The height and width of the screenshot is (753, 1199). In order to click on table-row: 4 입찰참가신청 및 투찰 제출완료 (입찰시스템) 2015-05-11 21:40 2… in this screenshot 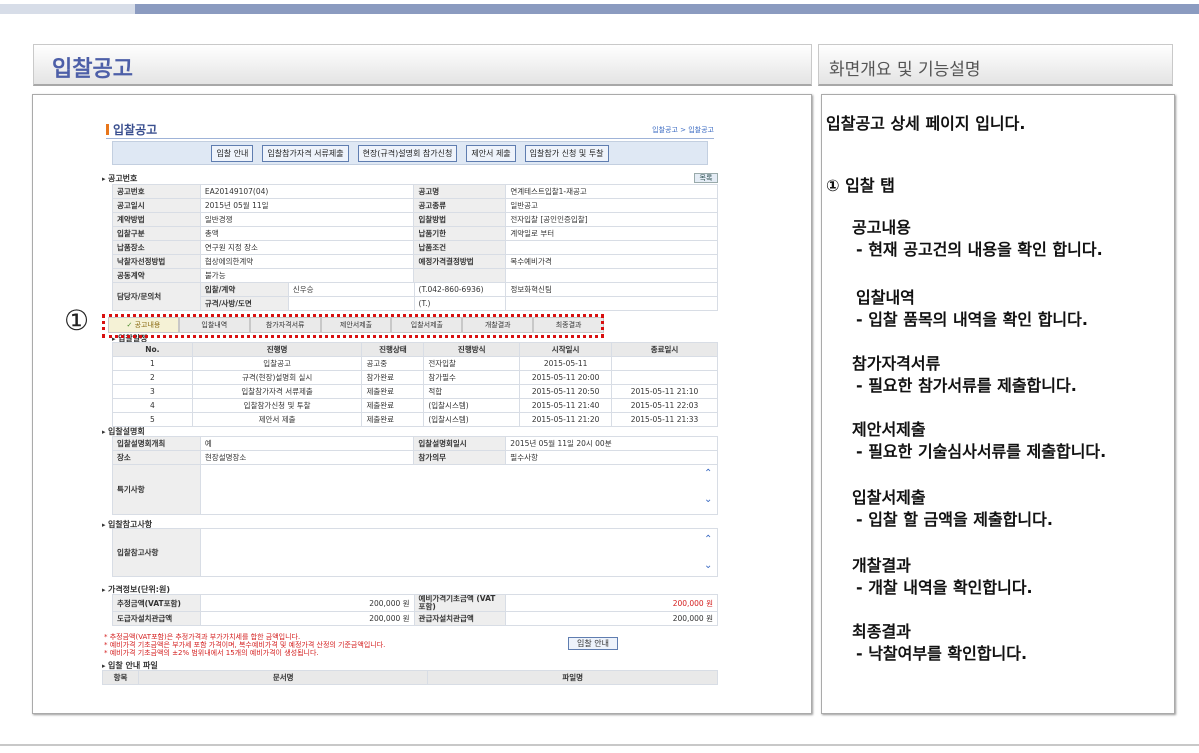, I will do `click(415, 405)`.